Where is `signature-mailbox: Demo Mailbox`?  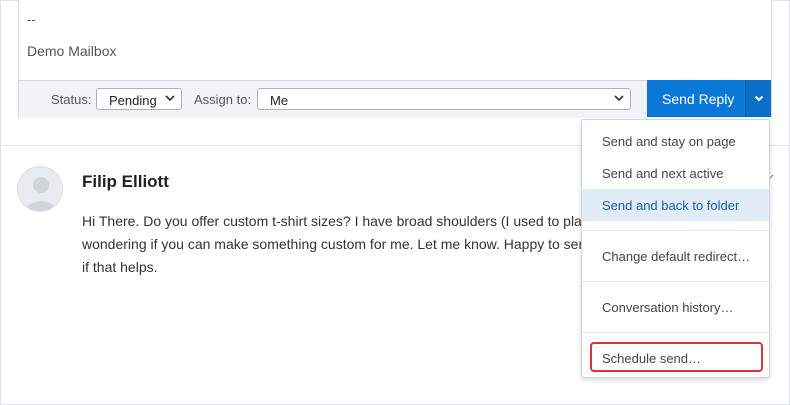
signature-mailbox: Demo Mailbox is located at coordinates (72, 51).